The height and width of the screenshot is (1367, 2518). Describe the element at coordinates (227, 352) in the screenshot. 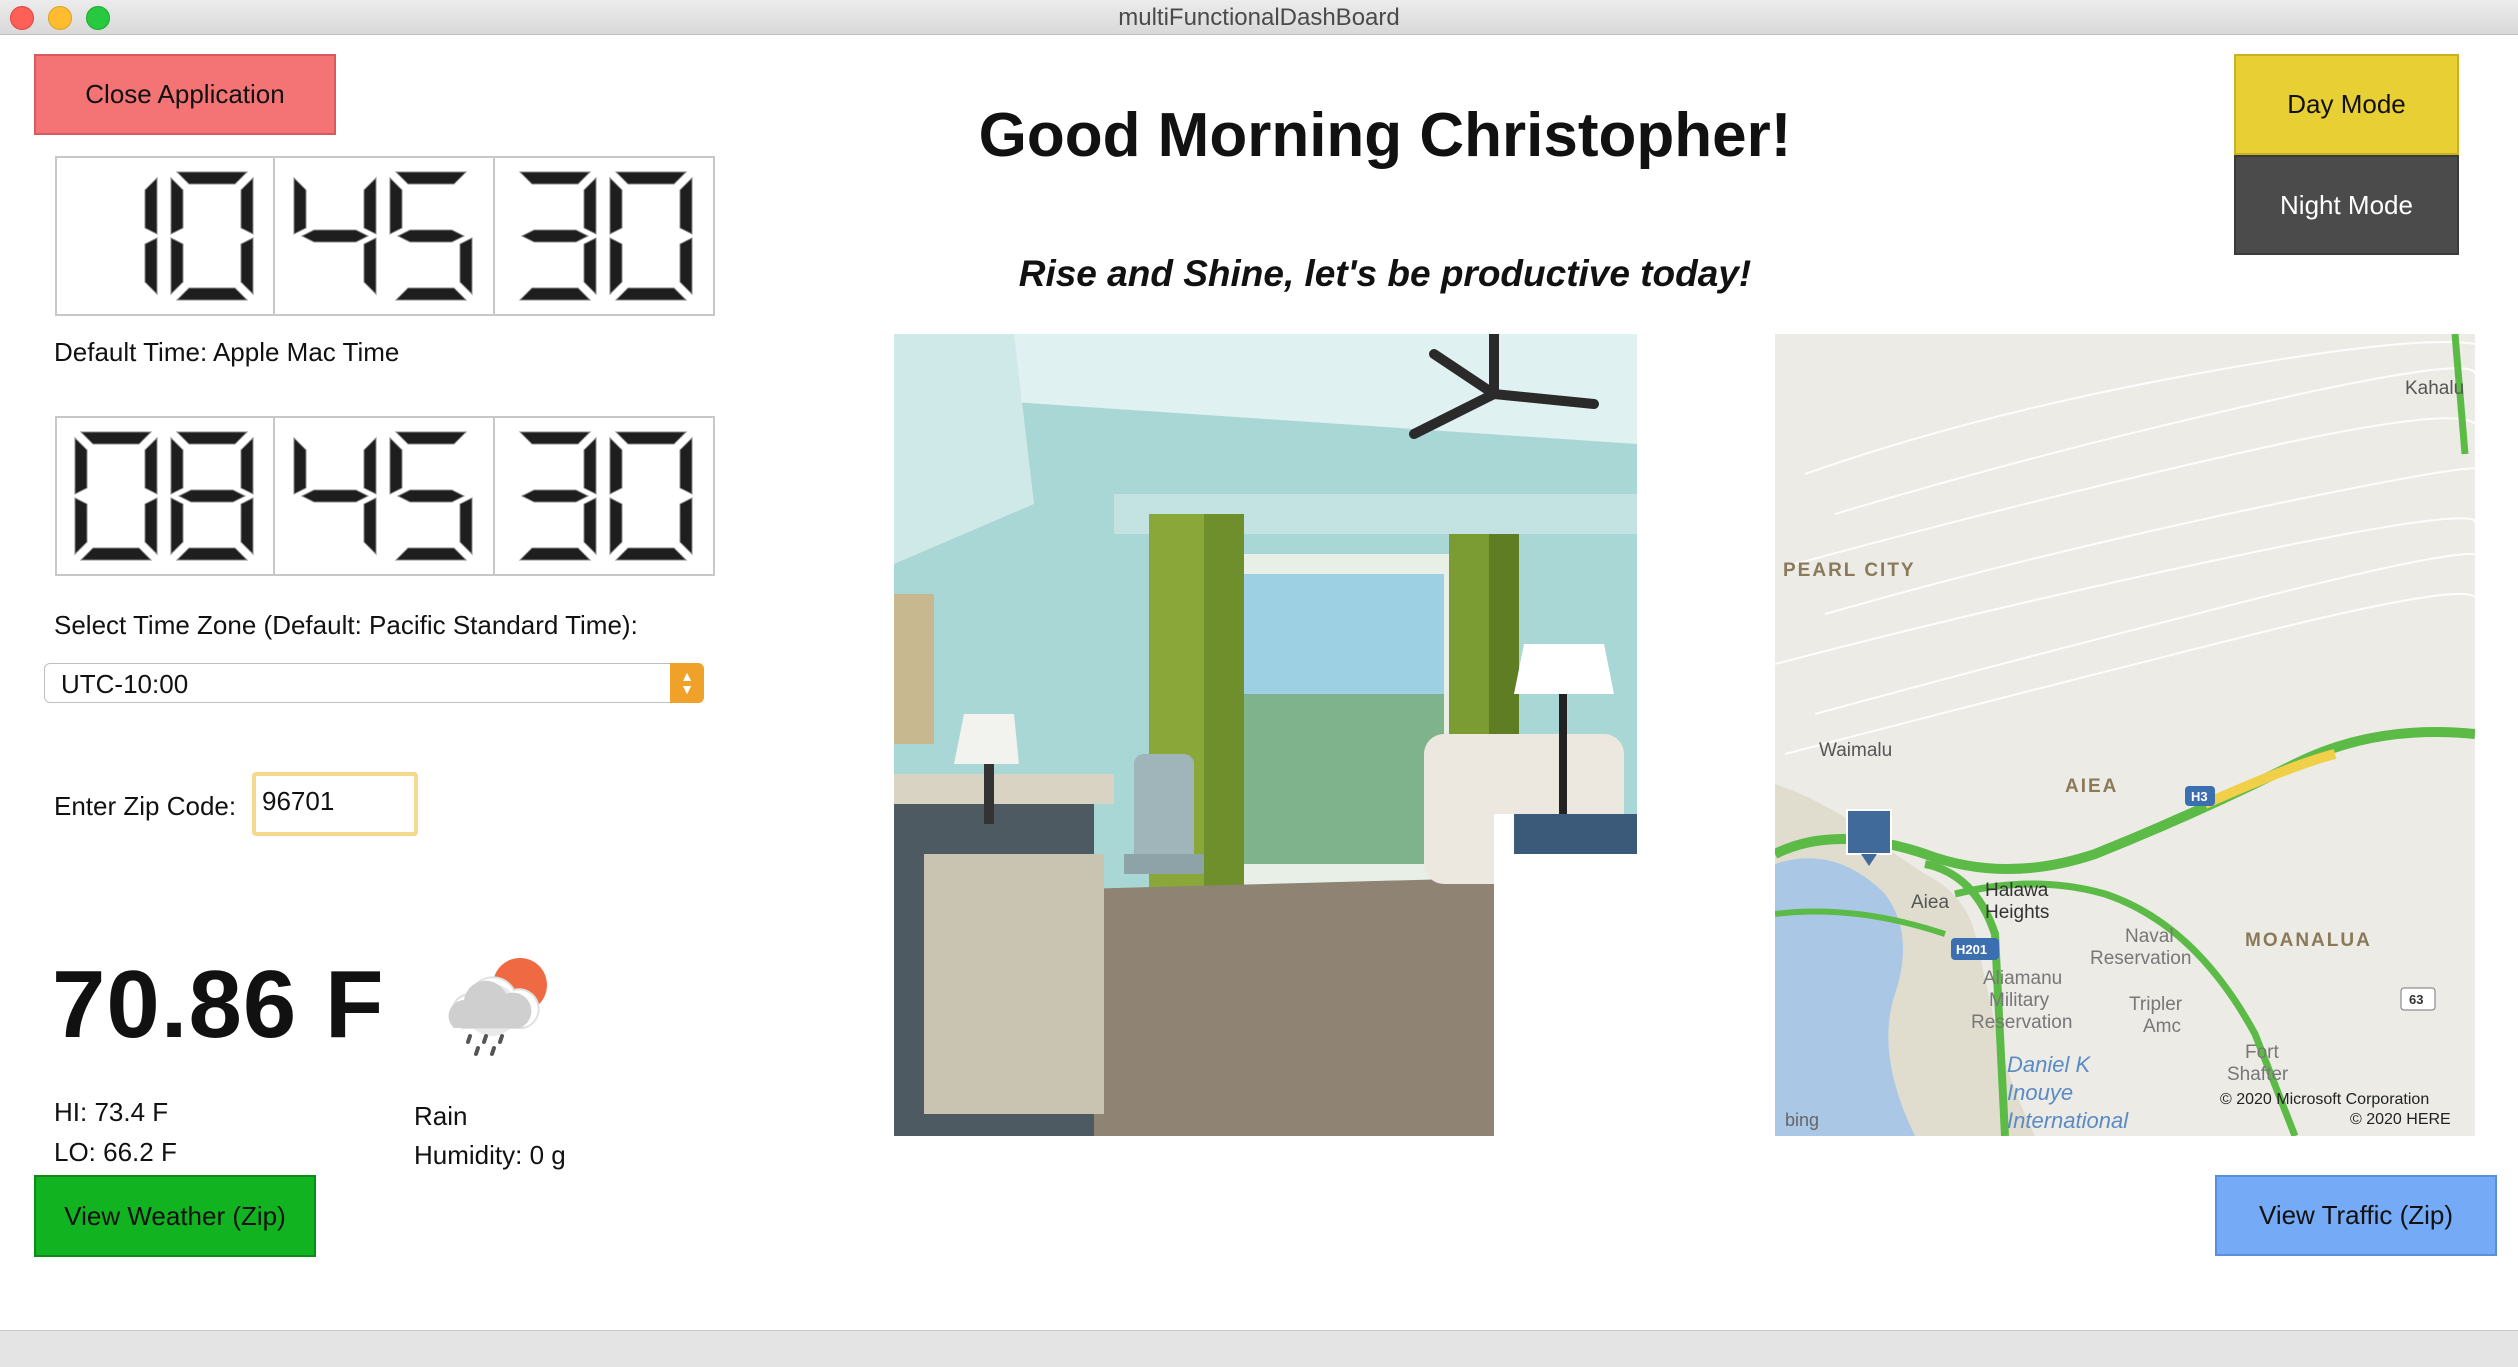

I see `default-time-label: Default Time: Apple Mac Time` at that location.